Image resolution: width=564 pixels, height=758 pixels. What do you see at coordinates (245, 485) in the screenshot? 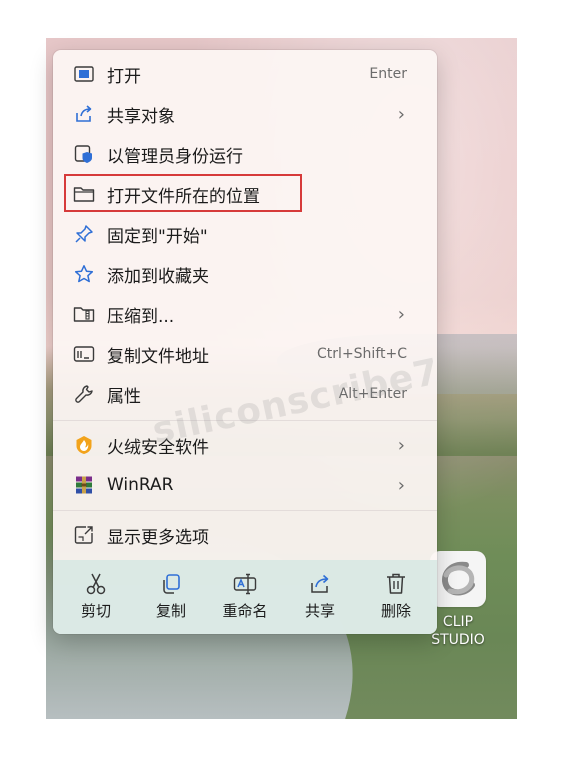
I see `menu-item-winrar: WinRAR ›` at bounding box center [245, 485].